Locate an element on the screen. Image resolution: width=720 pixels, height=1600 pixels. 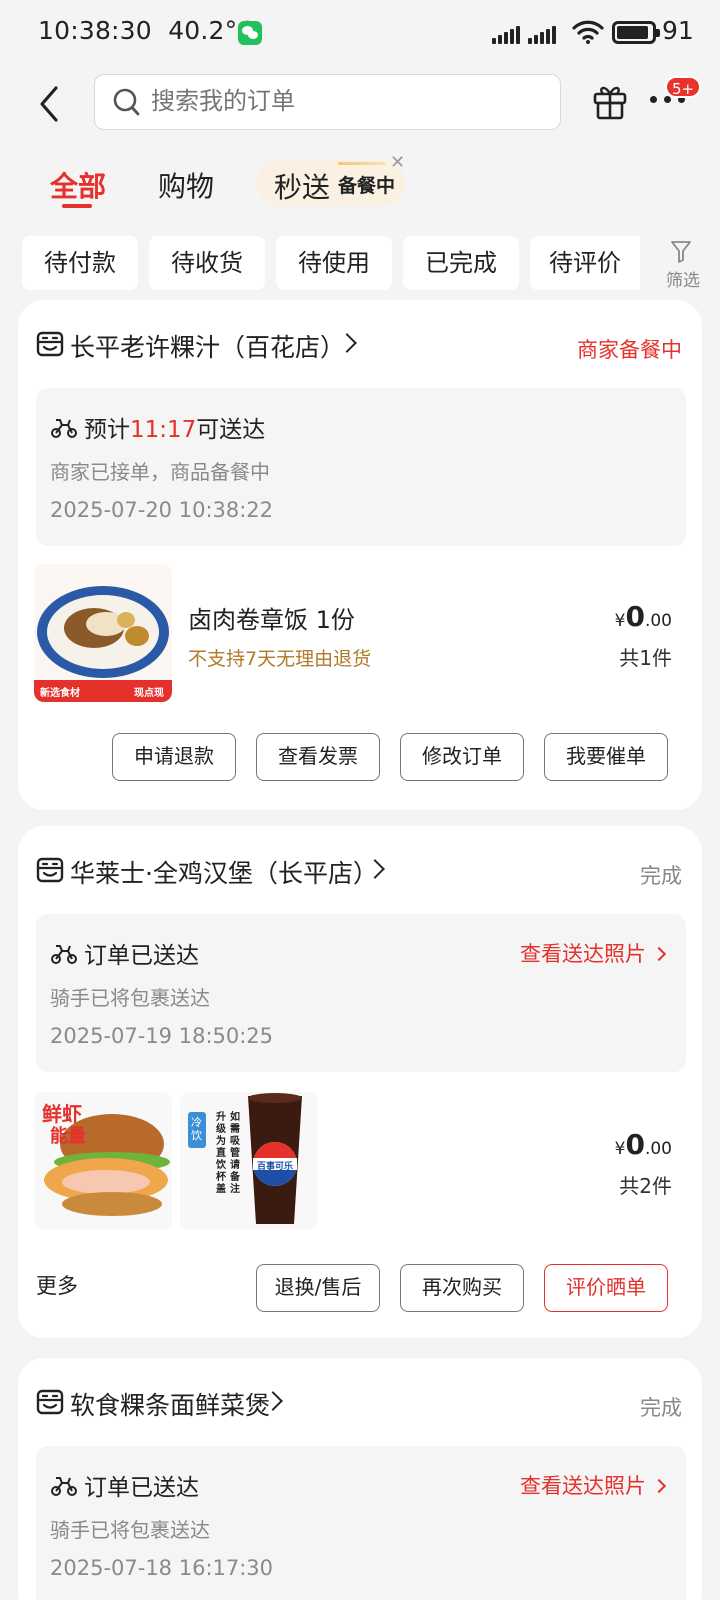
shop-name: 软食粿条面鲜菜煲 is located at coordinates (170, 1404).